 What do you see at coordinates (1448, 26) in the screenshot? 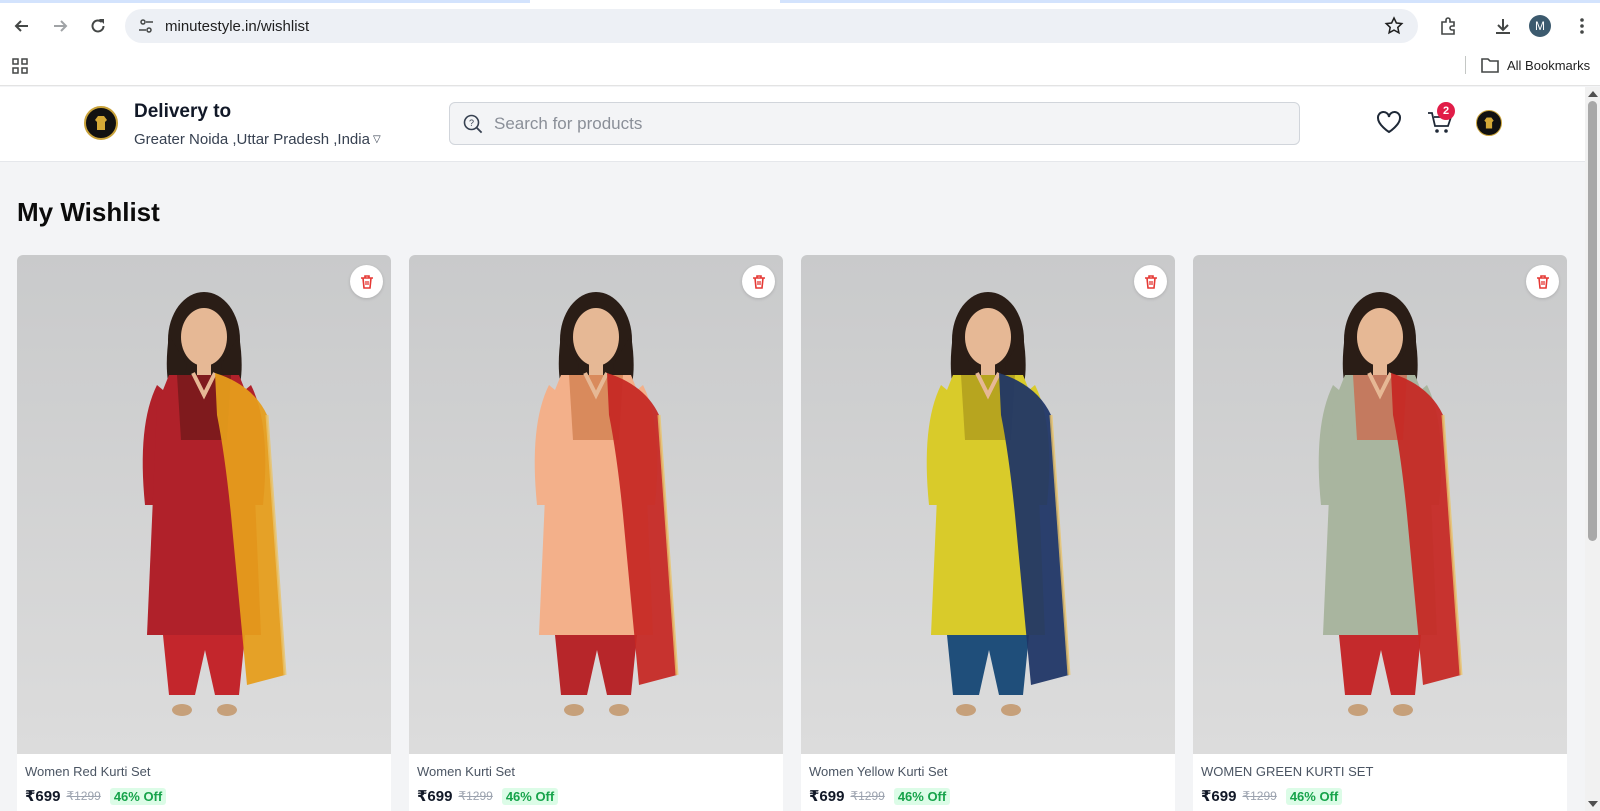
I see `extensions-icon` at bounding box center [1448, 26].